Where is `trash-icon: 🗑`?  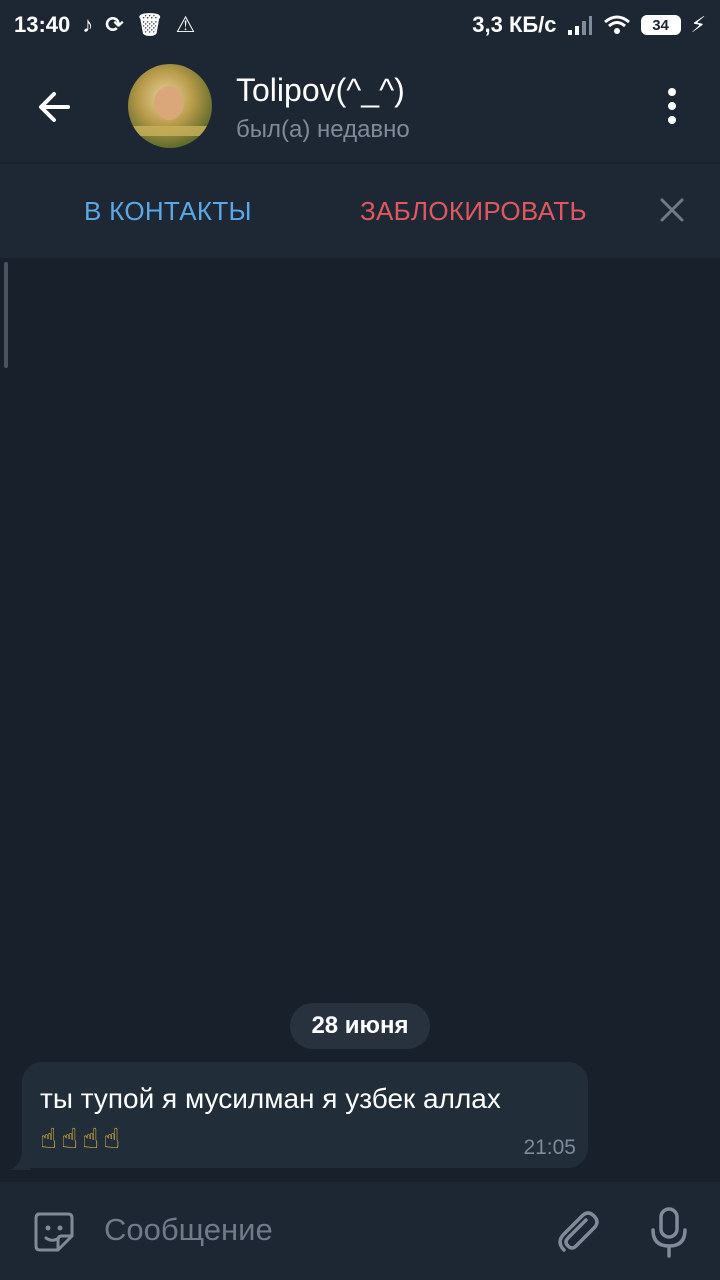
trash-icon: 🗑 is located at coordinates (149, 24).